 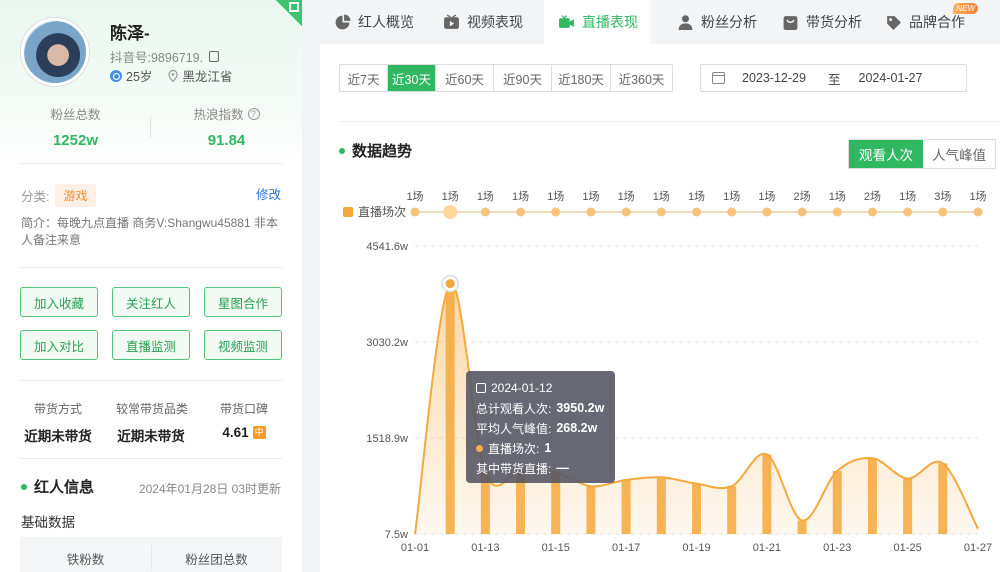 I want to click on cargo-category-value: 近期未带货, so click(x=151, y=436).